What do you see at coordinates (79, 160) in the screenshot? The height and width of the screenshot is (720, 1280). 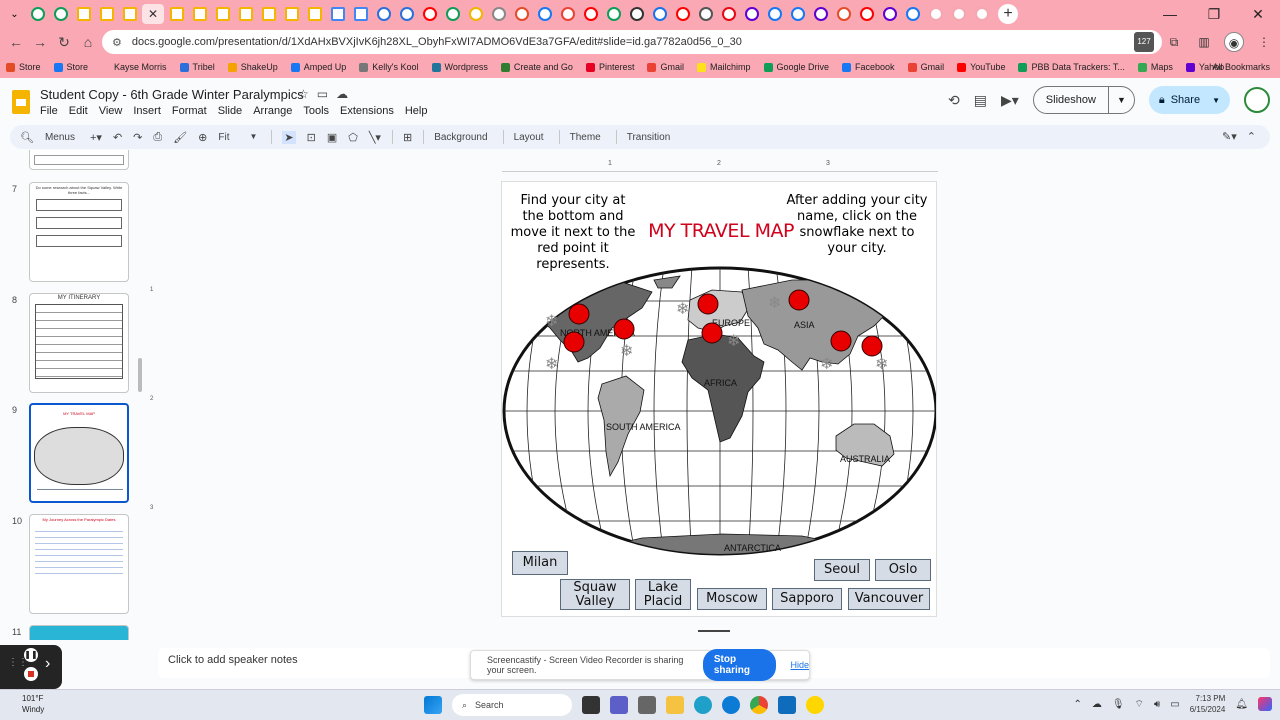 I see `slide-thumbnail` at bounding box center [79, 160].